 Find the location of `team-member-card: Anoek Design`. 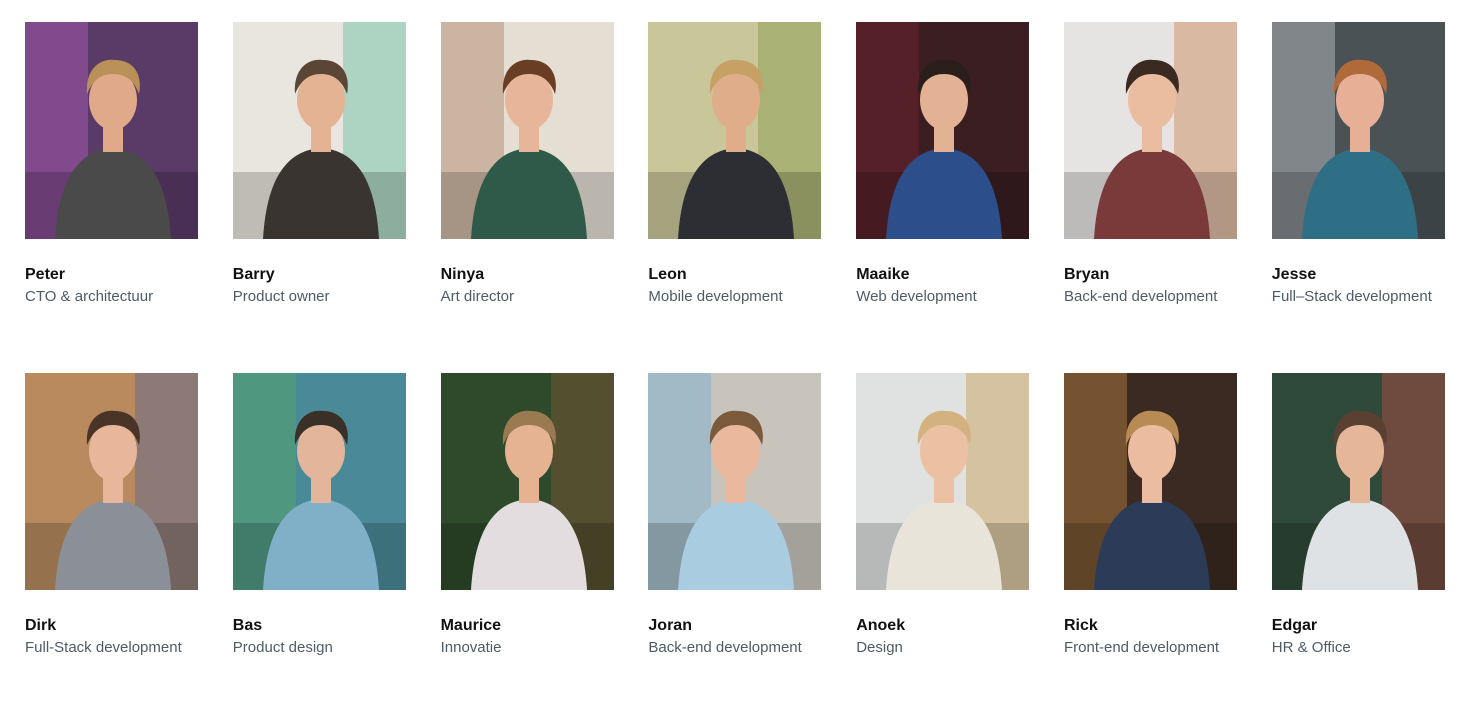

team-member-card: Anoek Design is located at coordinates (943, 548).